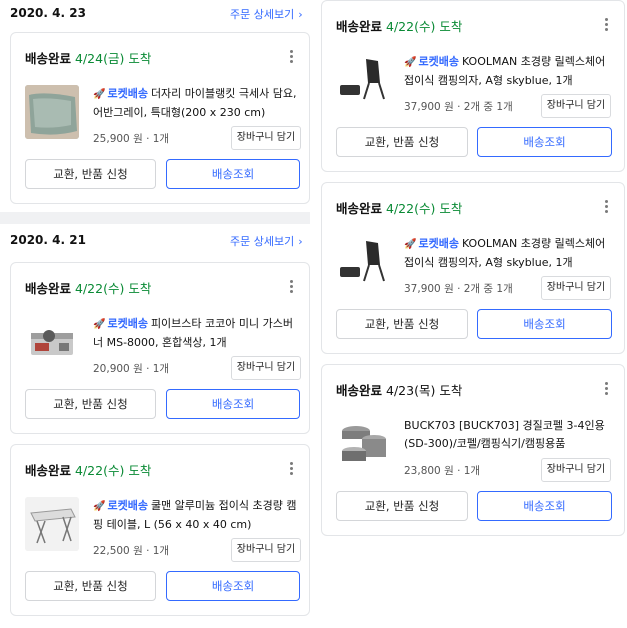 The height and width of the screenshot is (628, 627). I want to click on product-price: 20,900 원 · 1개, so click(131, 369).